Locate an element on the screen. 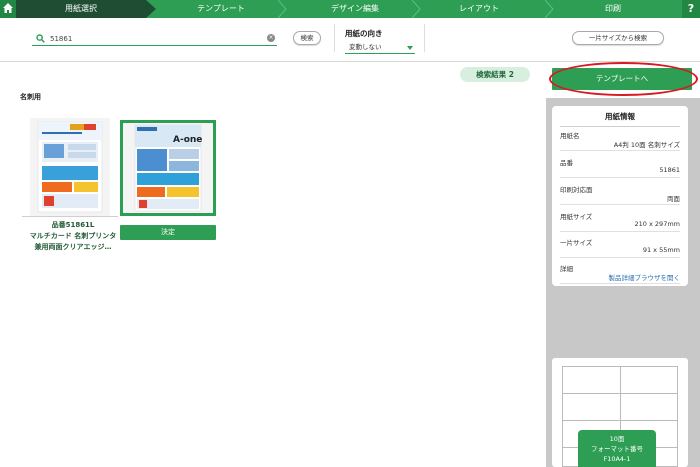 The width and height of the screenshot is (700, 467). help-button: ? is located at coordinates (691, 9).